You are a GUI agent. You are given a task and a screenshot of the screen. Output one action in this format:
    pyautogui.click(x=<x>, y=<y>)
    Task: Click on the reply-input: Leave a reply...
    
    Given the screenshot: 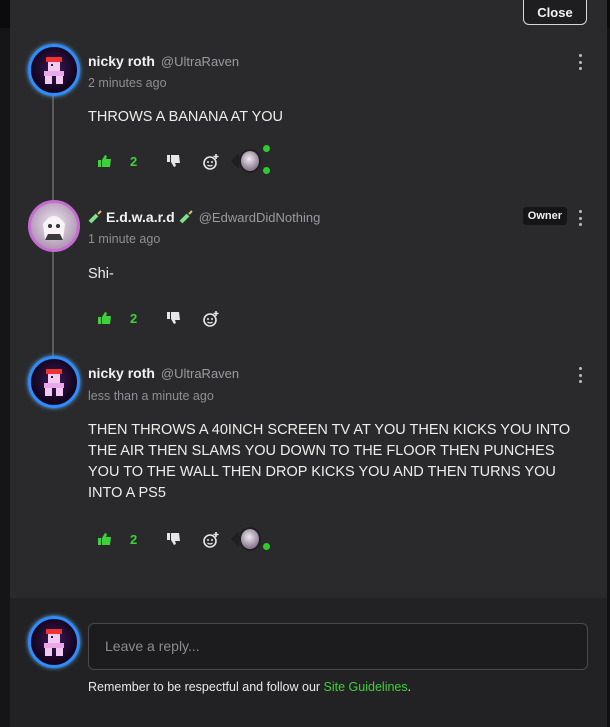 What is the action you would take?
    pyautogui.click(x=338, y=646)
    